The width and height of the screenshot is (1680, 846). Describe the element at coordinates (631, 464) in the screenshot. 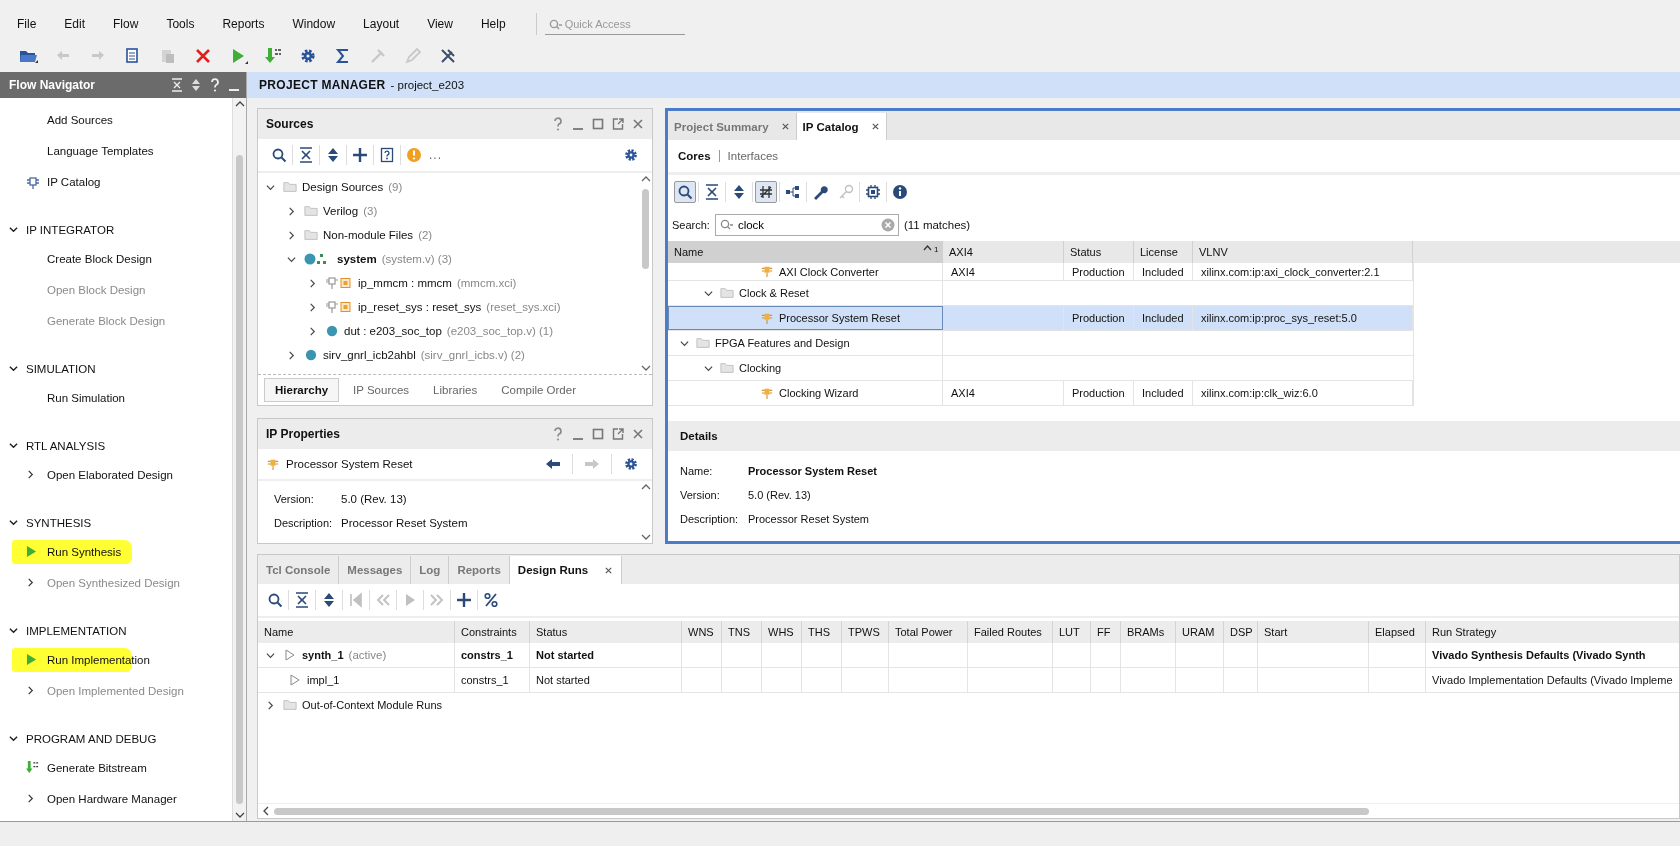

I see `settings-icon` at that location.